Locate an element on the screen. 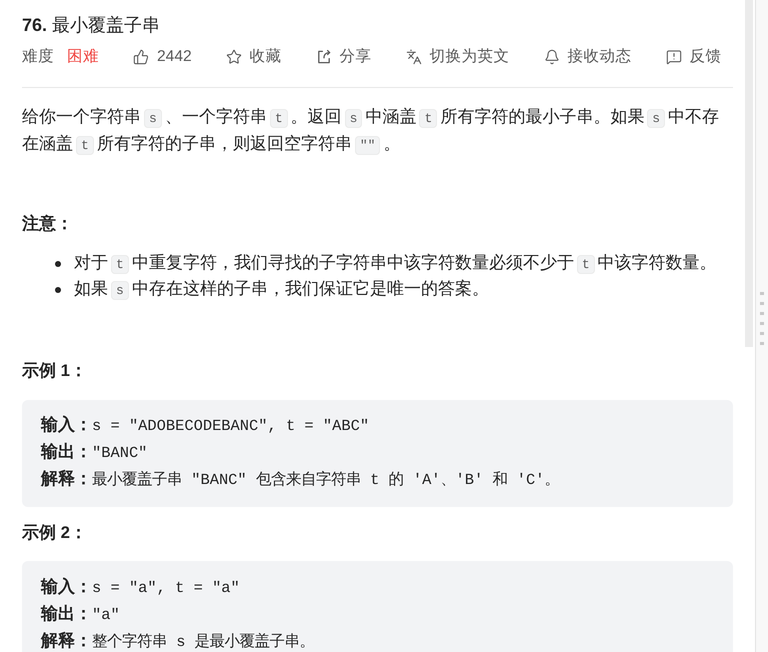 This screenshot has height=652, width=768. example-line: 解释：最小覆盖子串 "BANC" 包含来自字符串 t 的 'A'、'B' 和 'C'。 is located at coordinates (300, 479).